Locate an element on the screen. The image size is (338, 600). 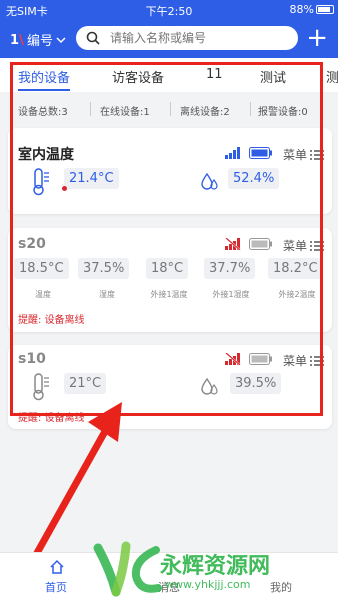
account-label: 编号 is located at coordinates (40, 41).